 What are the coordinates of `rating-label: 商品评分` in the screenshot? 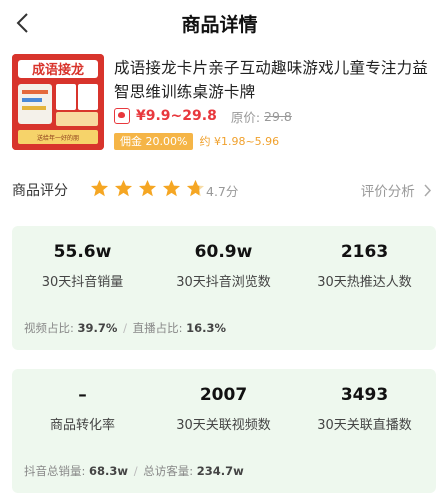 It's located at (40, 191).